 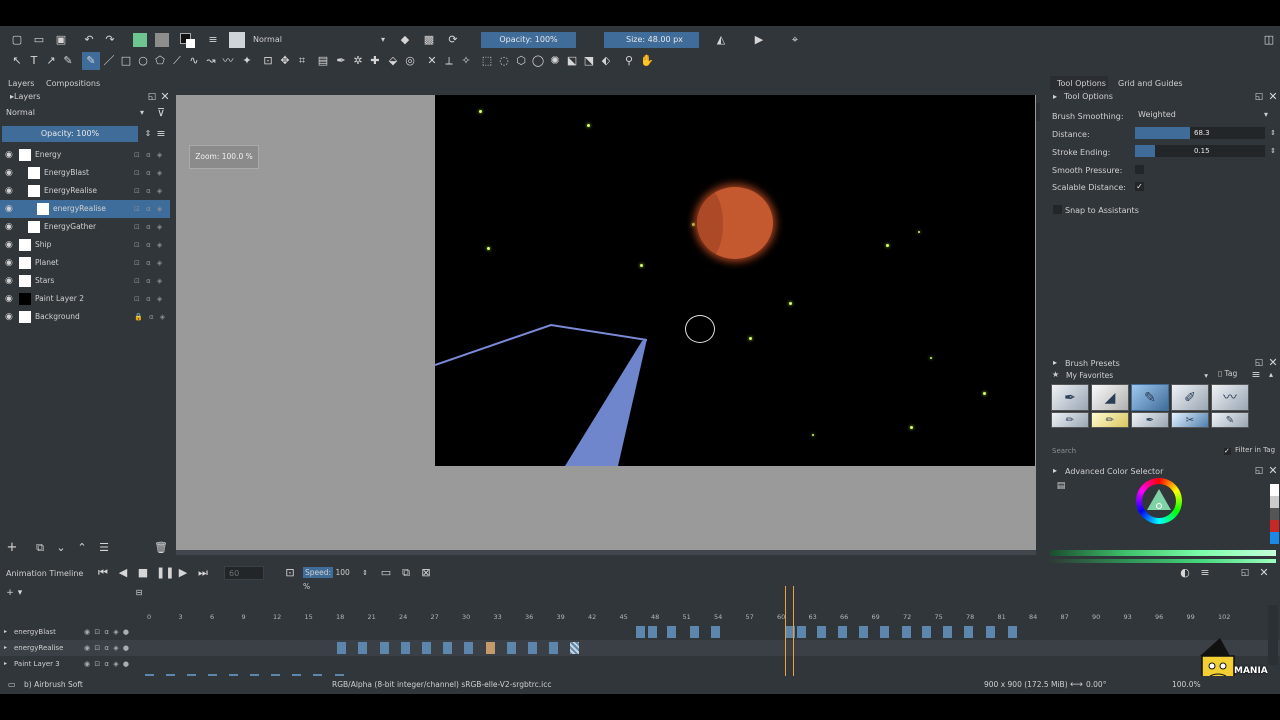 I want to click on dynamic-brush-tool-icon: 〰, so click(x=228, y=61).